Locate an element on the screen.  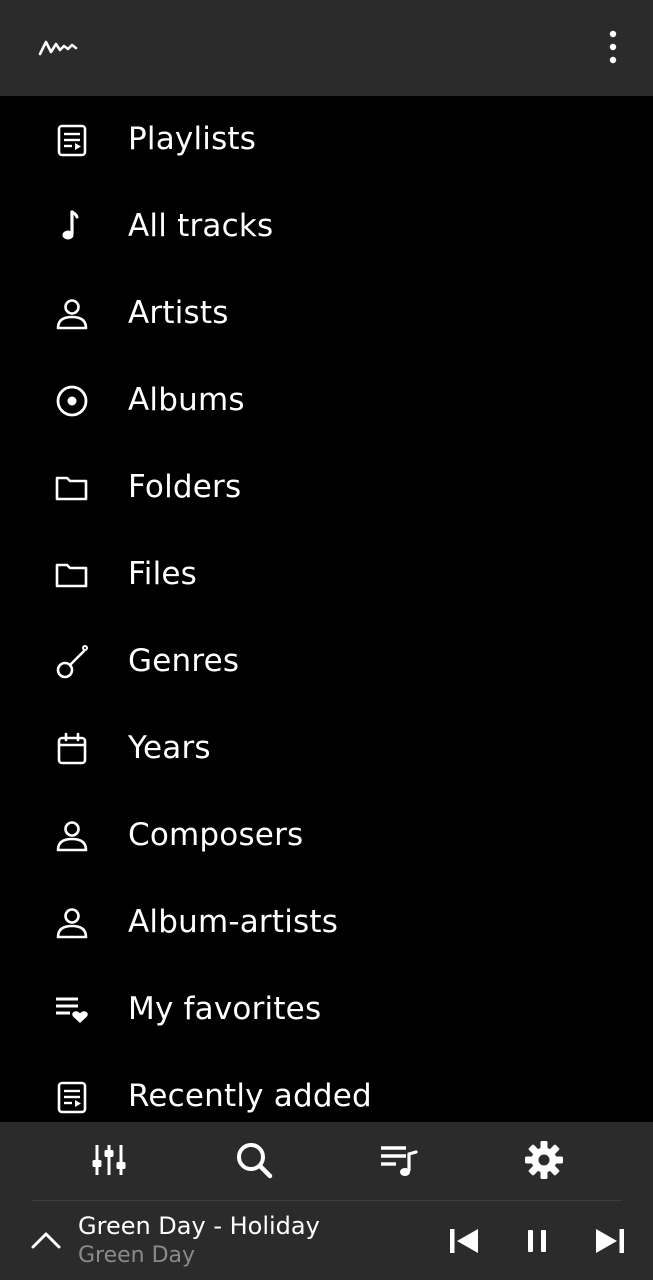
library-item-composers: Composers is located at coordinates (326, 835).